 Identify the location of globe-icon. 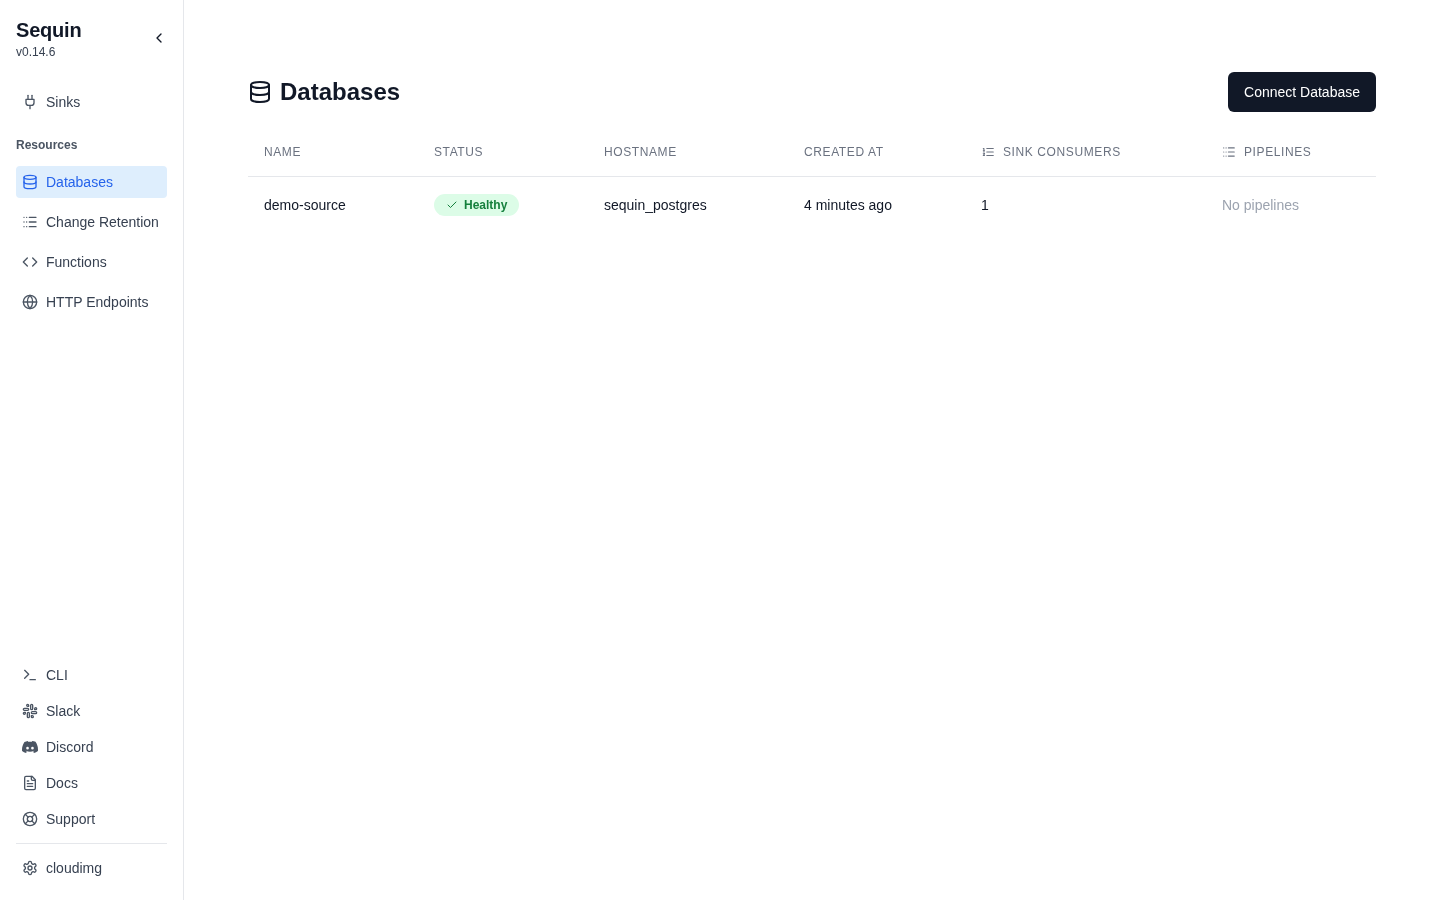
(30, 302).